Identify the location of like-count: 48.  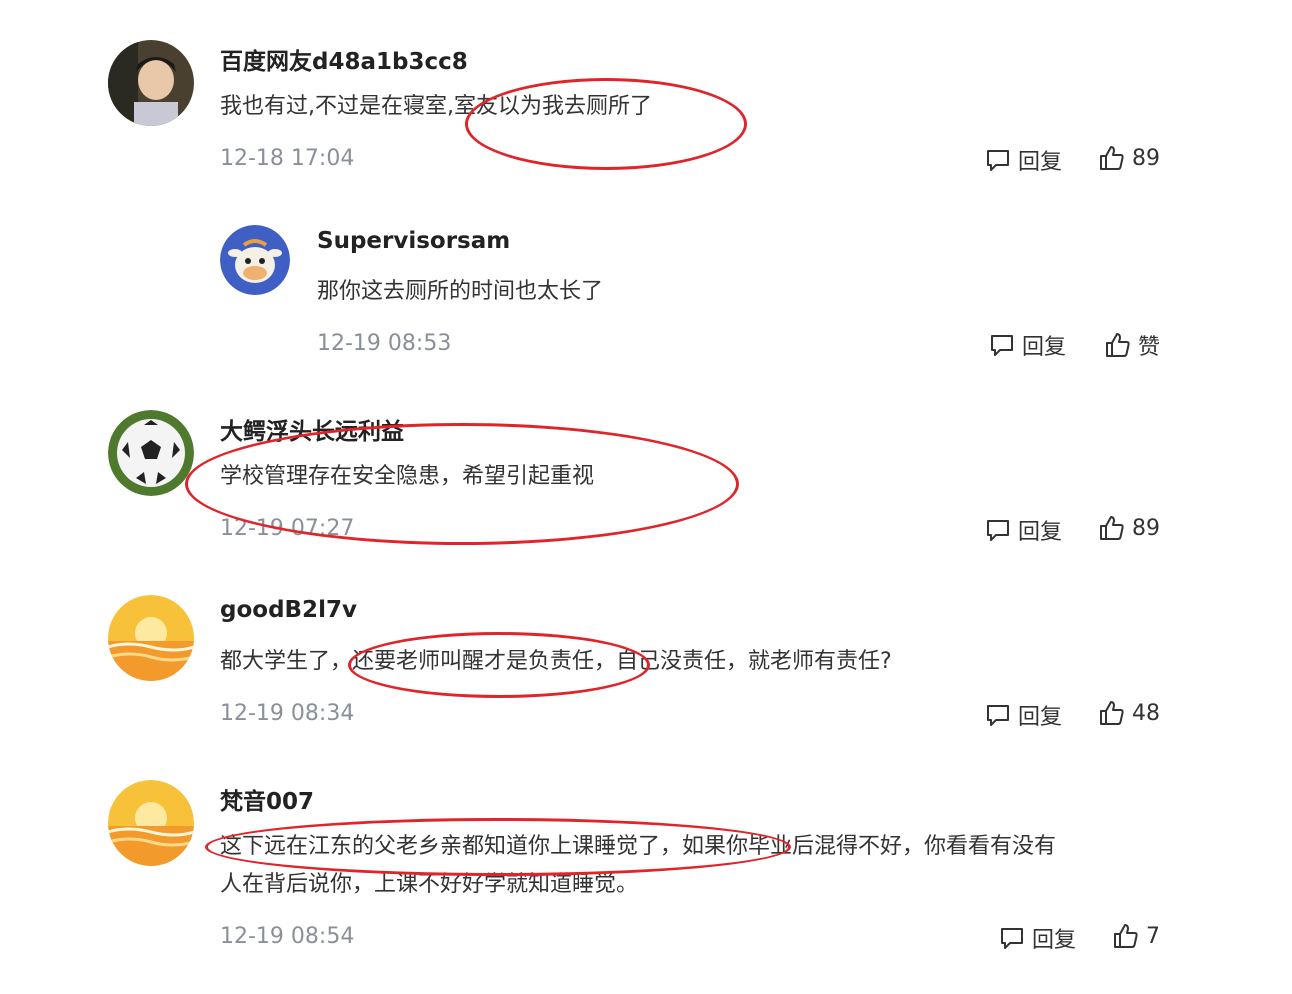
(1146, 713).